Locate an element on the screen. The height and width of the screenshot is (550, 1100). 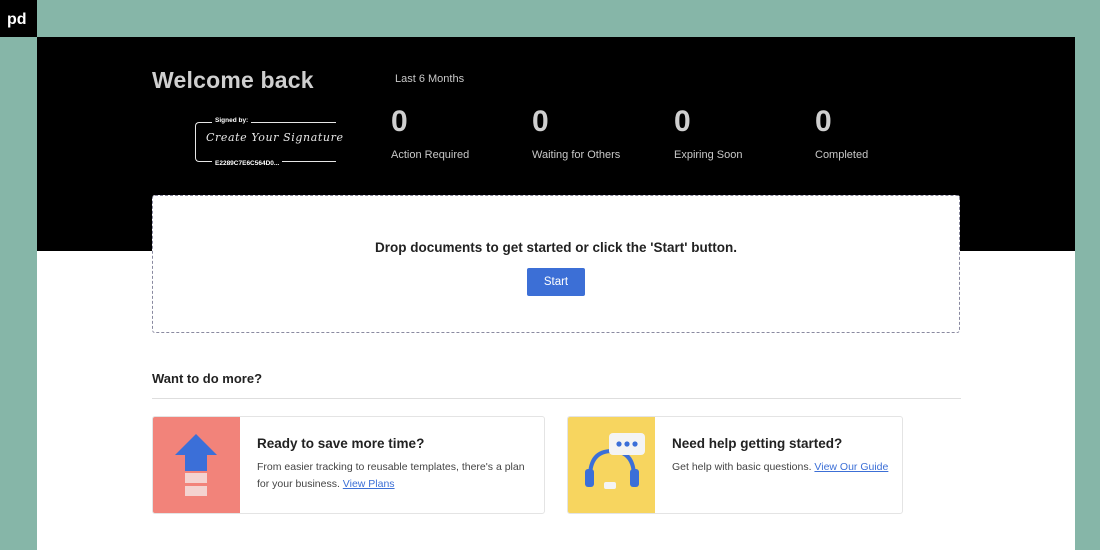
card-title: Ready to save more time? is located at coordinates (341, 443).